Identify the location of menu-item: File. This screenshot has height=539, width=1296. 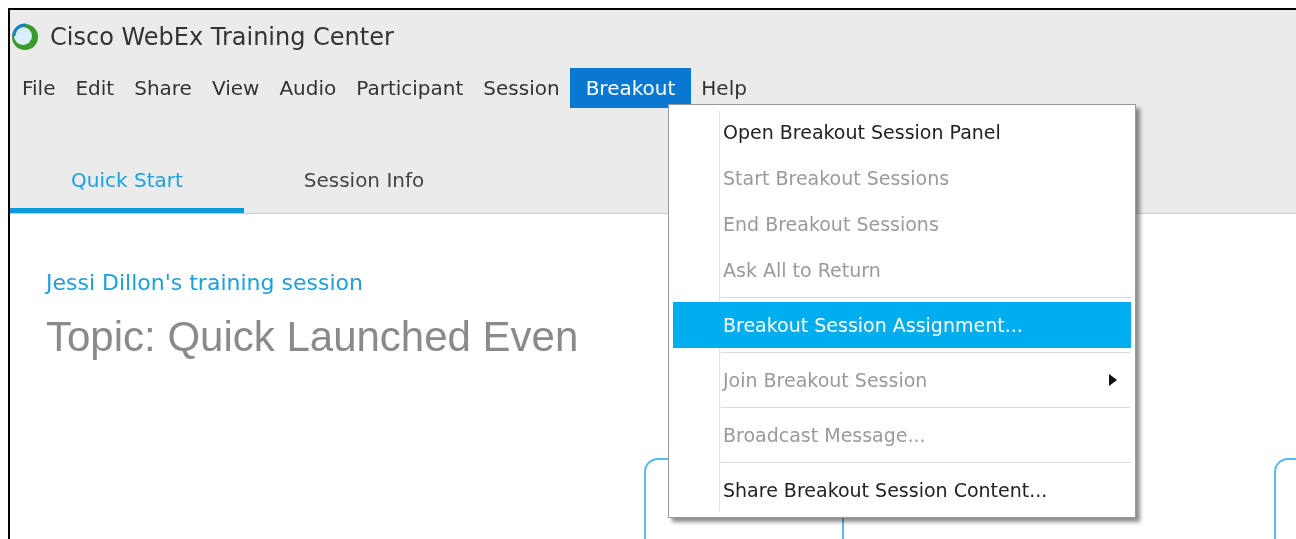
(39, 88).